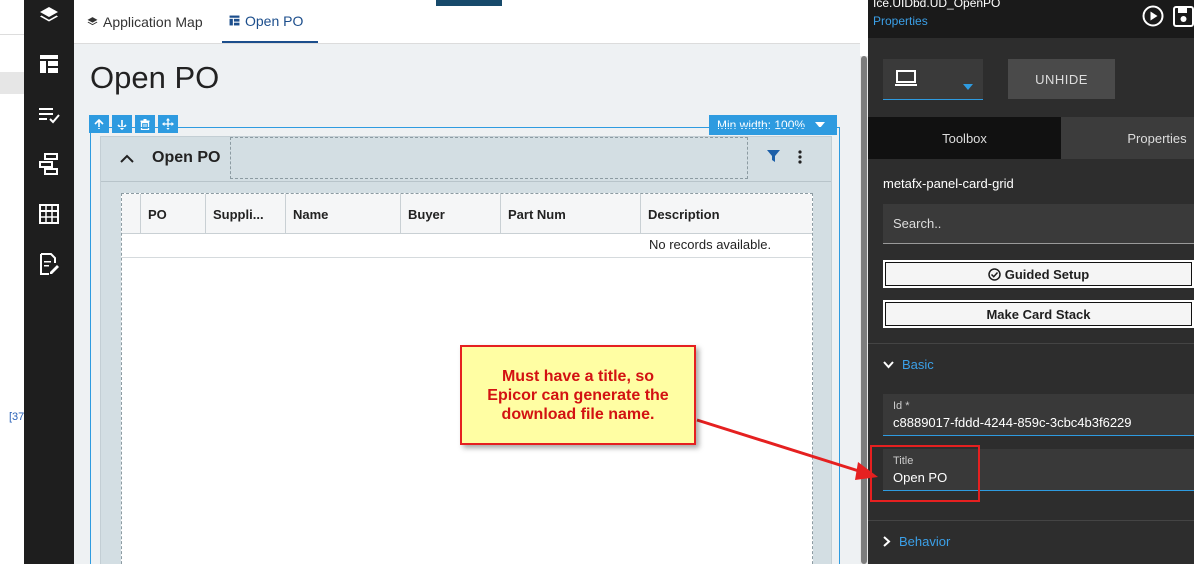 The height and width of the screenshot is (564, 1194). What do you see at coordinates (1061, 79) in the screenshot?
I see `unhide-button: UNHIDE` at bounding box center [1061, 79].